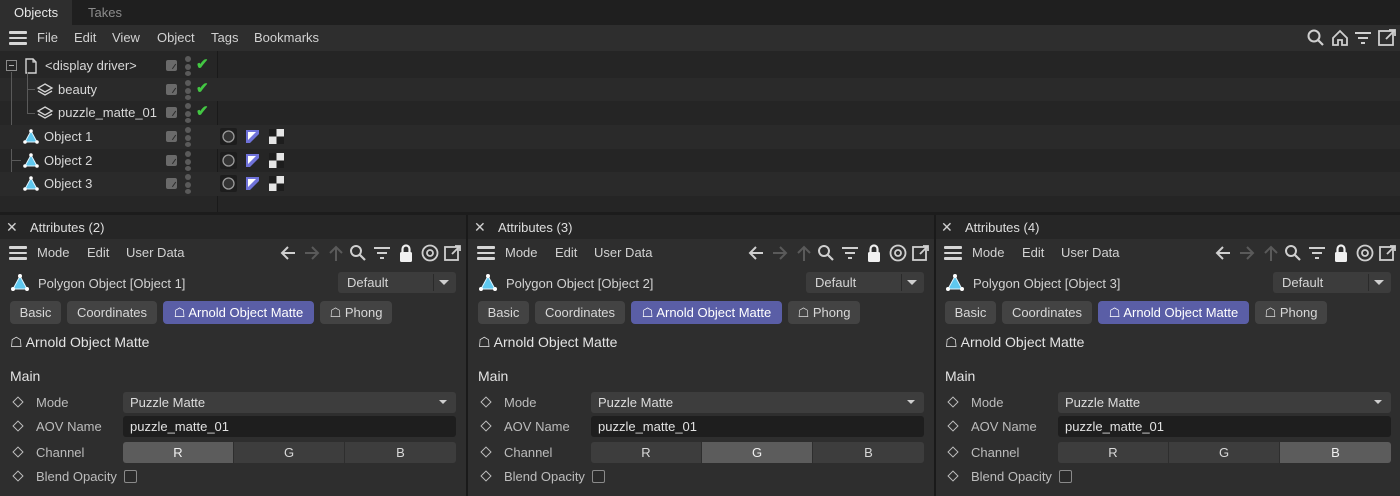 The height and width of the screenshot is (496, 1400). What do you see at coordinates (286, 38) in the screenshot?
I see `menu-bookmarks: Bookmarks` at bounding box center [286, 38].